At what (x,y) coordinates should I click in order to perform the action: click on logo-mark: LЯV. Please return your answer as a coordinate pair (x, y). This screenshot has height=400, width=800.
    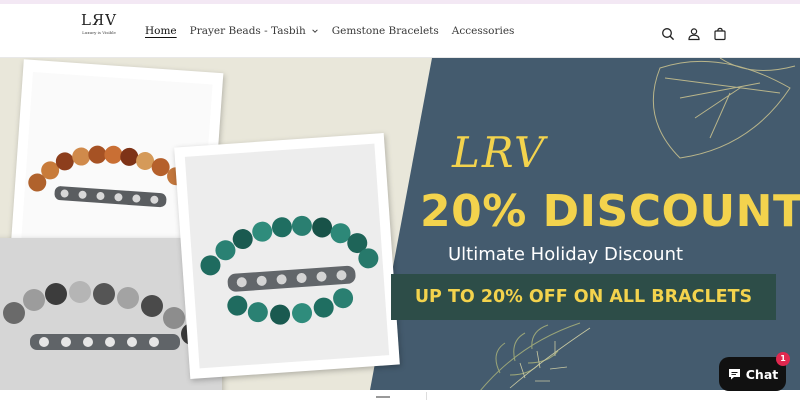
    Looking at the image, I should click on (99, 20).